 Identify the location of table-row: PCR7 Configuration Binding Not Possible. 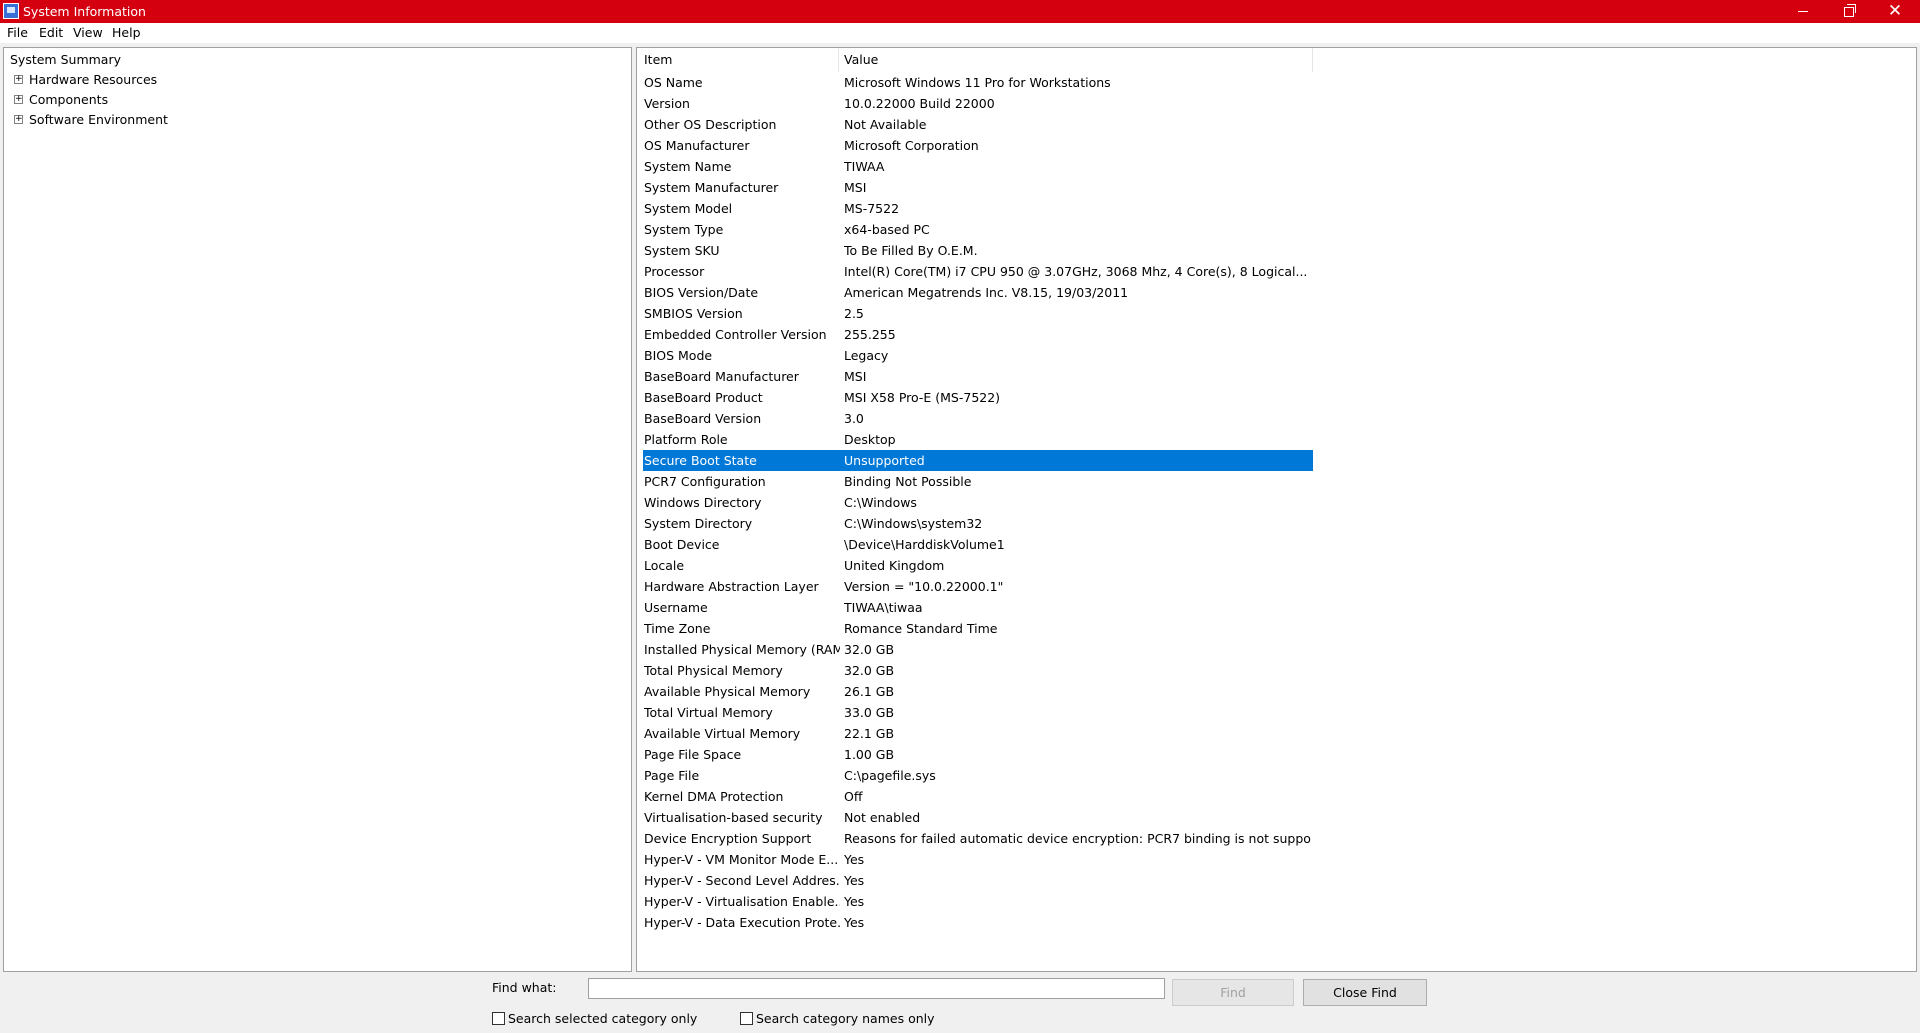
(978, 481).